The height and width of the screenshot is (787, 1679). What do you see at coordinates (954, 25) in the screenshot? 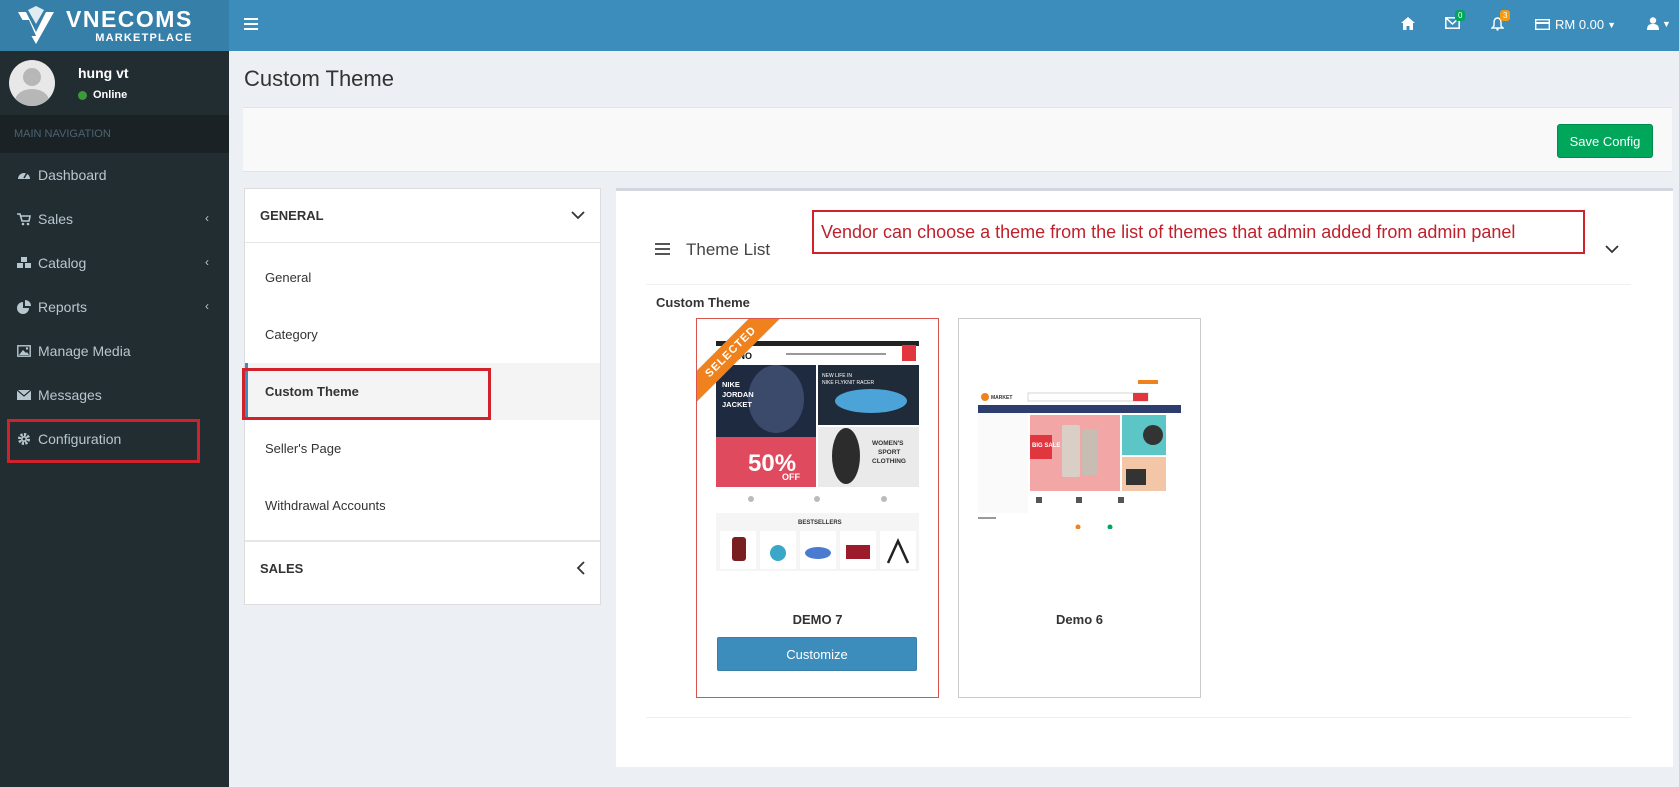
I see `top-navbar: 0 3 RM 0.00 ▼ ▼` at bounding box center [954, 25].